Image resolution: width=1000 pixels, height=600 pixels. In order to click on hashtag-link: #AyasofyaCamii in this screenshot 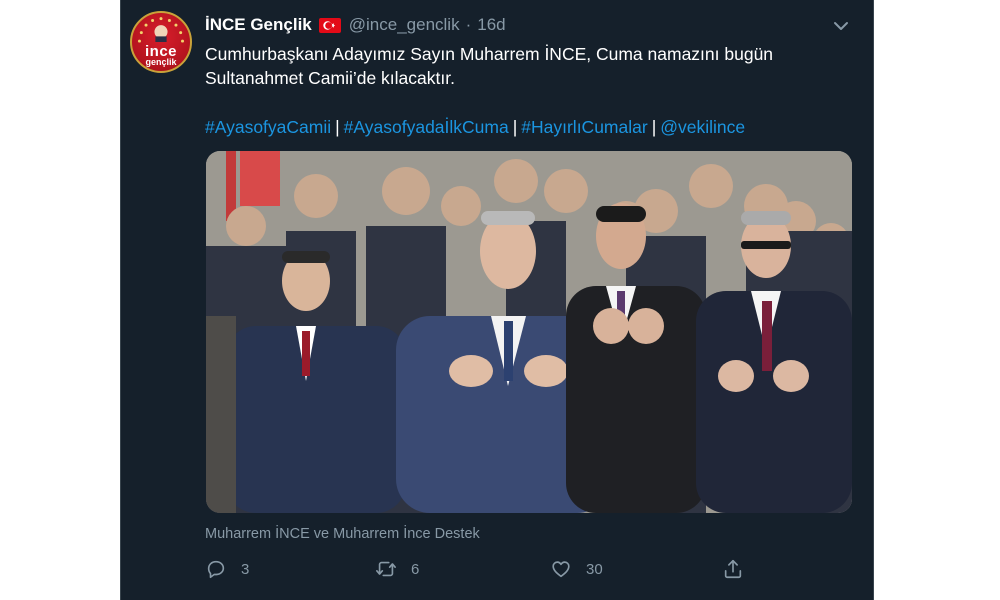, I will do `click(268, 127)`.